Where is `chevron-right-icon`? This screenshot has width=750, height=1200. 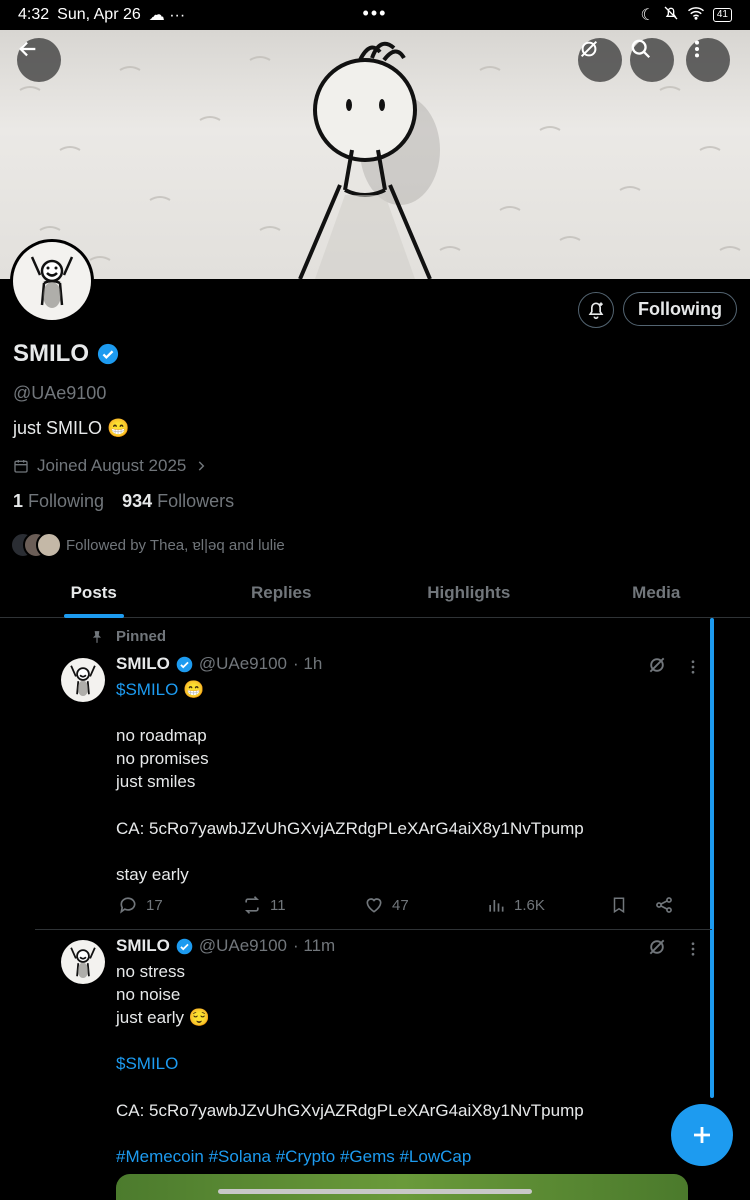 chevron-right-icon is located at coordinates (202, 466).